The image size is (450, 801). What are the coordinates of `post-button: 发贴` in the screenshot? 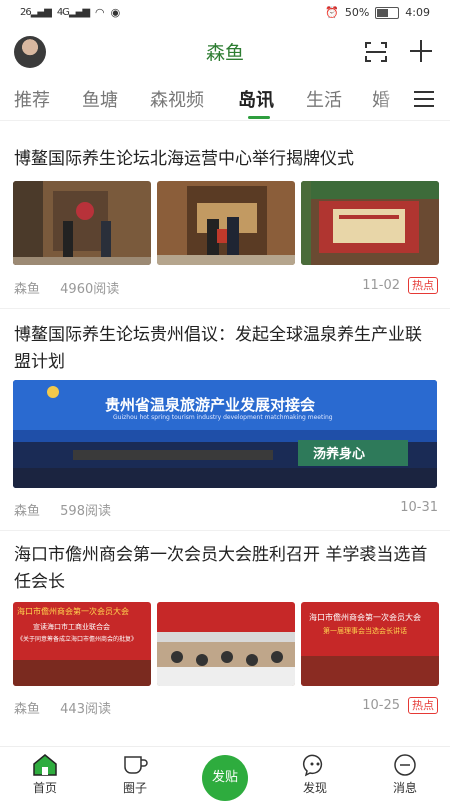 It's located at (225, 778).